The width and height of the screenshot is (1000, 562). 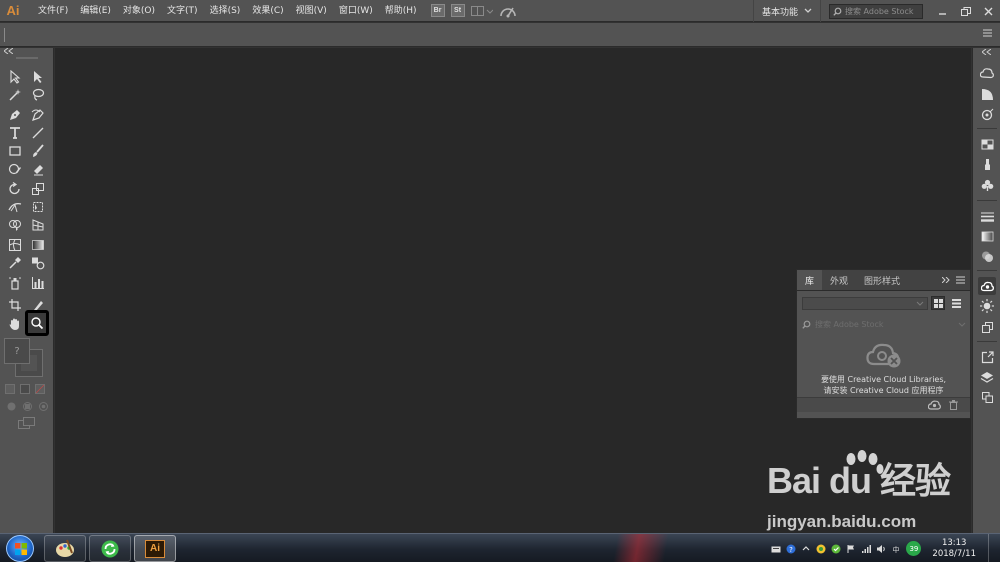 I want to click on library-search-input: 搜索 Adobe Stock, so click(x=884, y=324).